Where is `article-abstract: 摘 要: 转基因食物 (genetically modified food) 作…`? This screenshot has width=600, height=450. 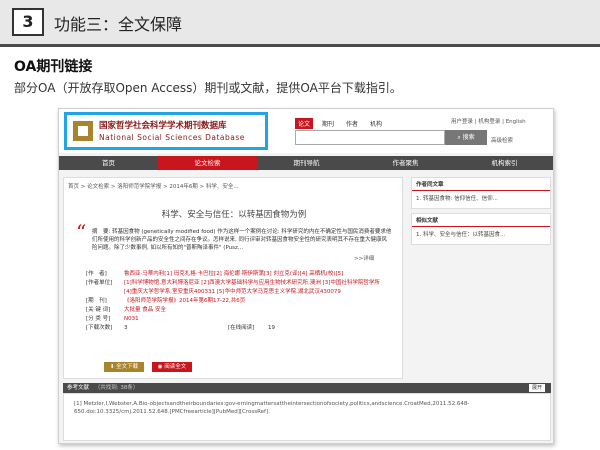
article-abstract: 摘 要: 转基因食物 (genetically modified food) 作… is located at coordinates (242, 240).